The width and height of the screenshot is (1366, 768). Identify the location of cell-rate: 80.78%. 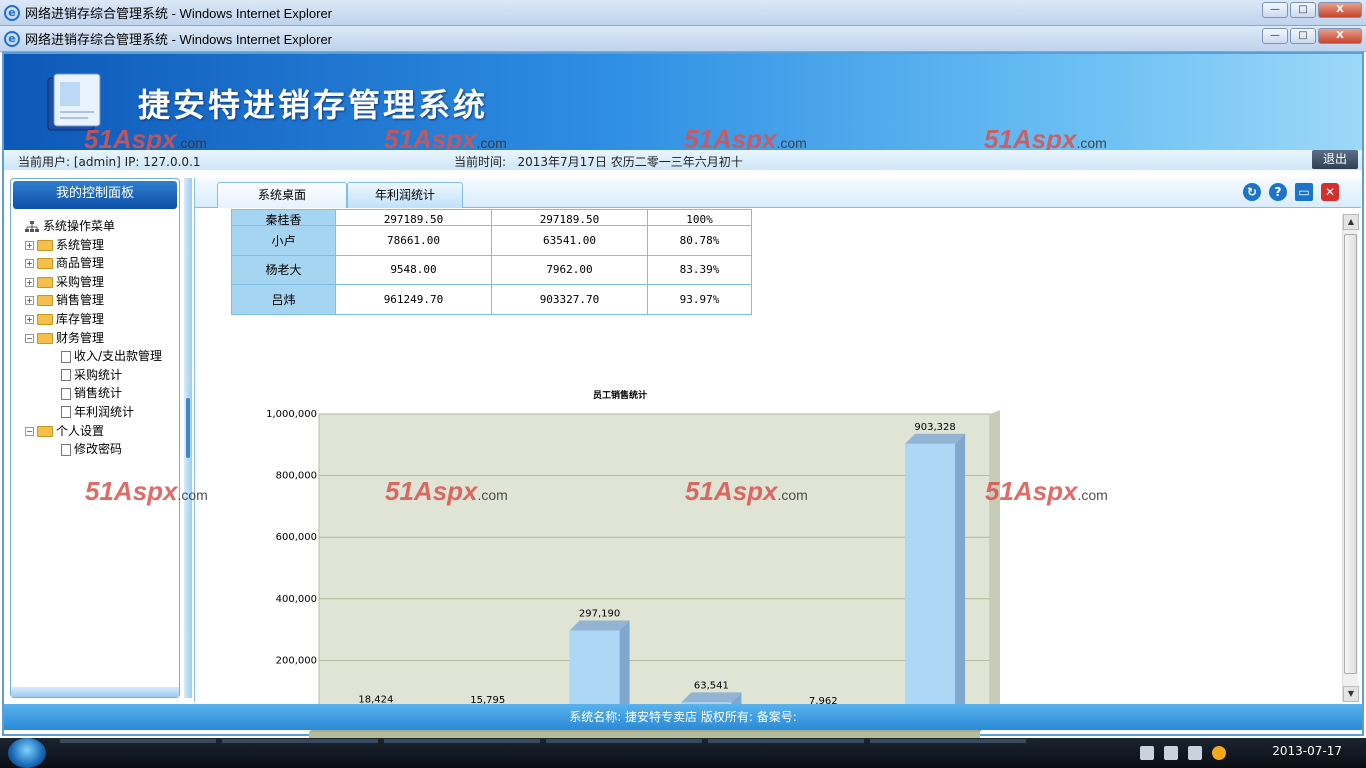
(699, 240).